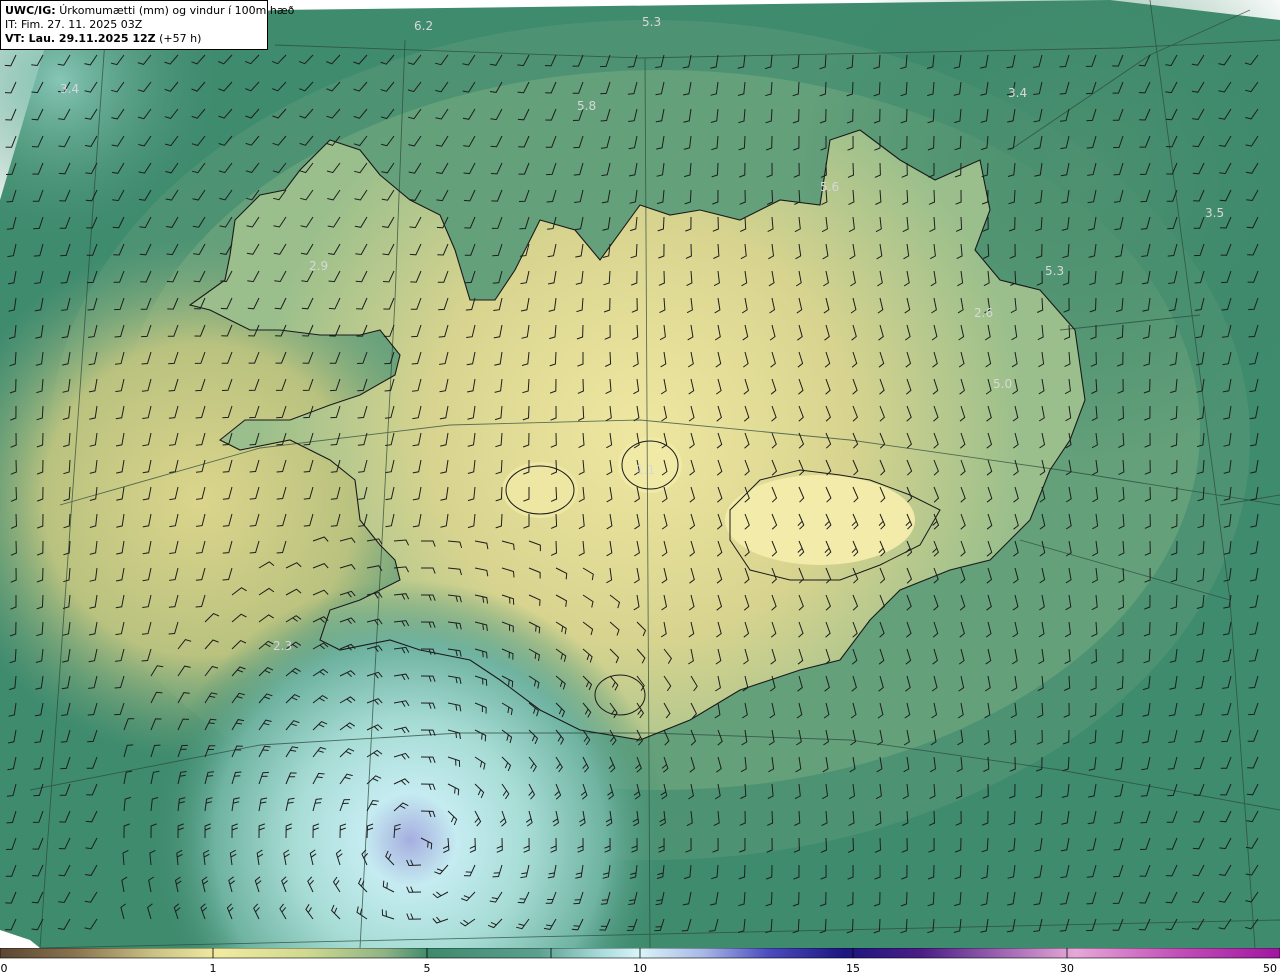 The height and width of the screenshot is (978, 1280). What do you see at coordinates (645, 470) in the screenshot?
I see `map-value: 1.1` at bounding box center [645, 470].